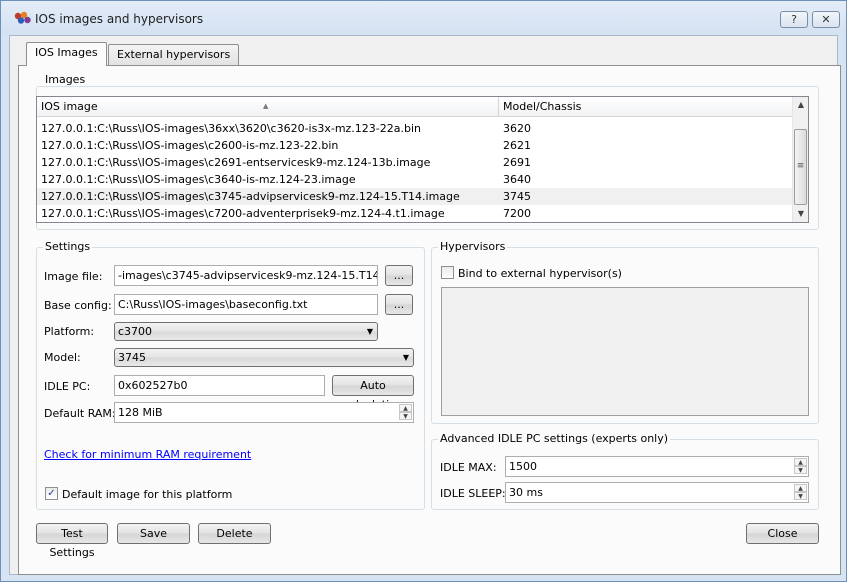  Describe the element at coordinates (264, 357) in the screenshot. I see `model-select: 3745 ▼` at that location.